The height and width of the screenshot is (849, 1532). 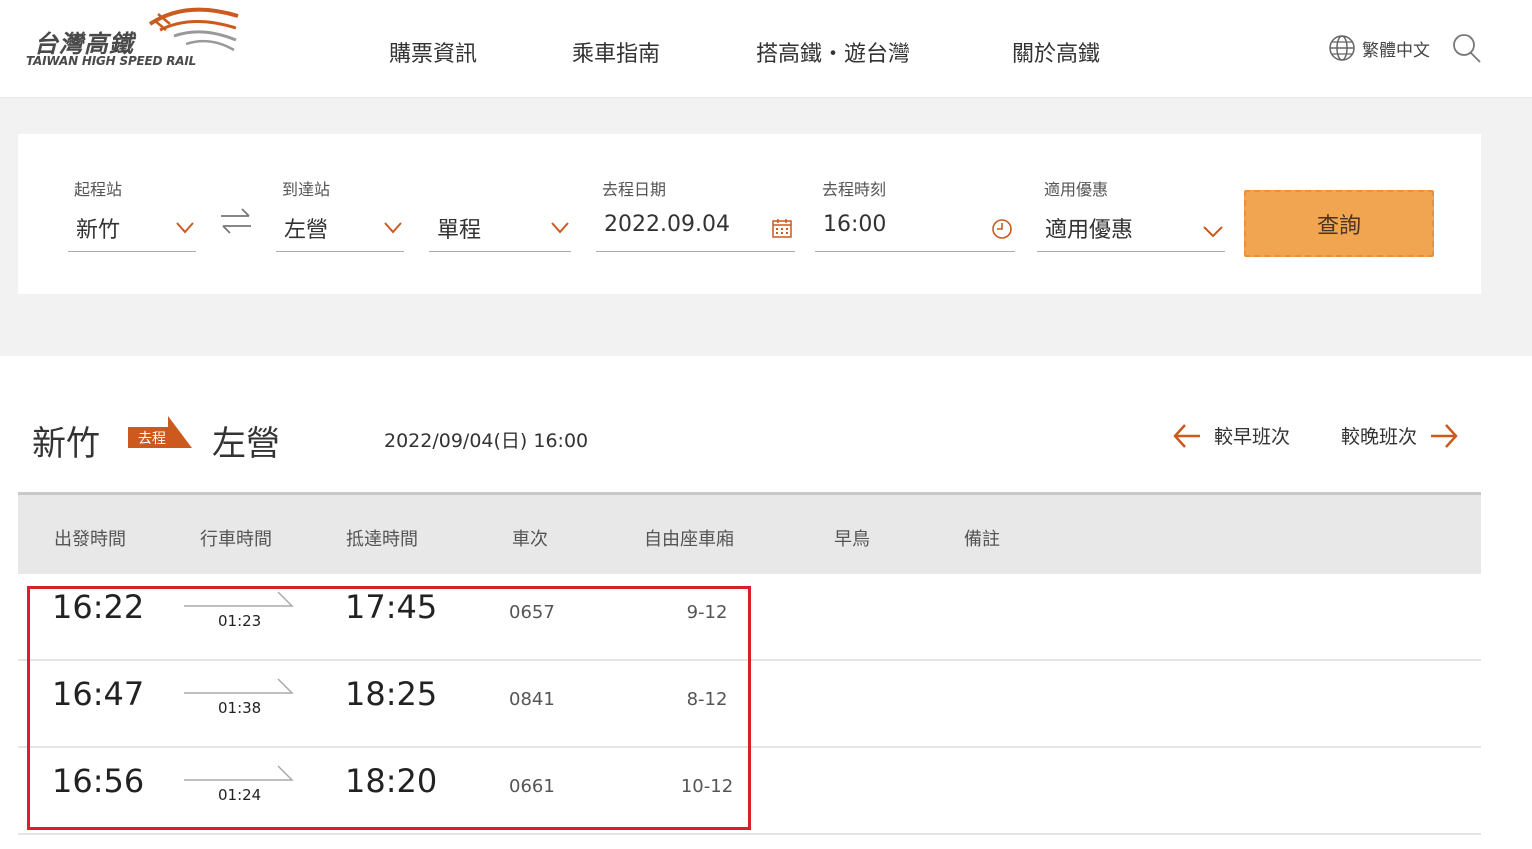 What do you see at coordinates (240, 621) in the screenshot?
I see `duration-value: 01:23` at bounding box center [240, 621].